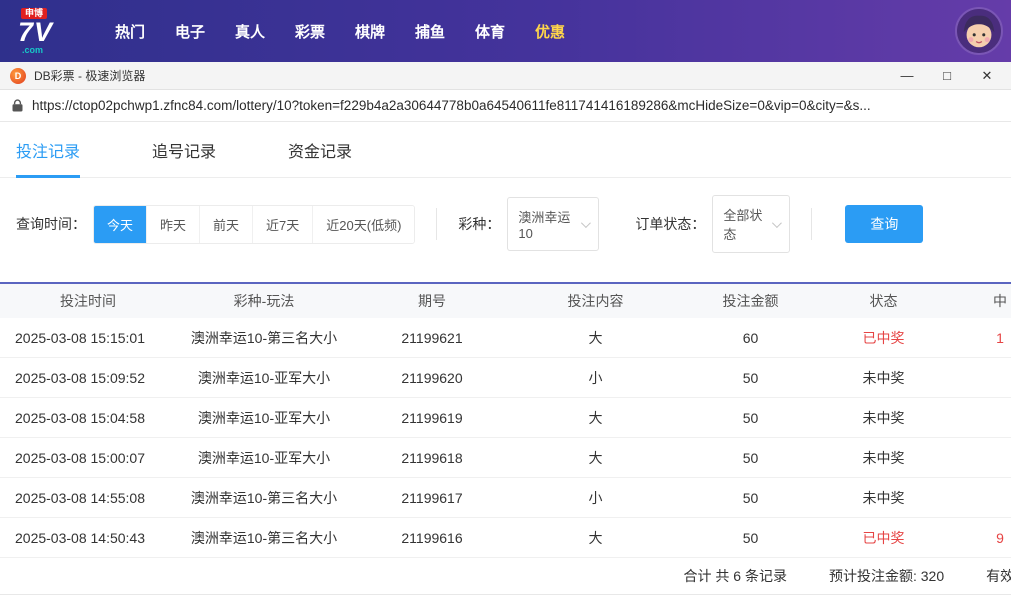  Describe the element at coordinates (886, 576) in the screenshot. I see `summary-expected-amount: 预计投注金额: 320` at that location.